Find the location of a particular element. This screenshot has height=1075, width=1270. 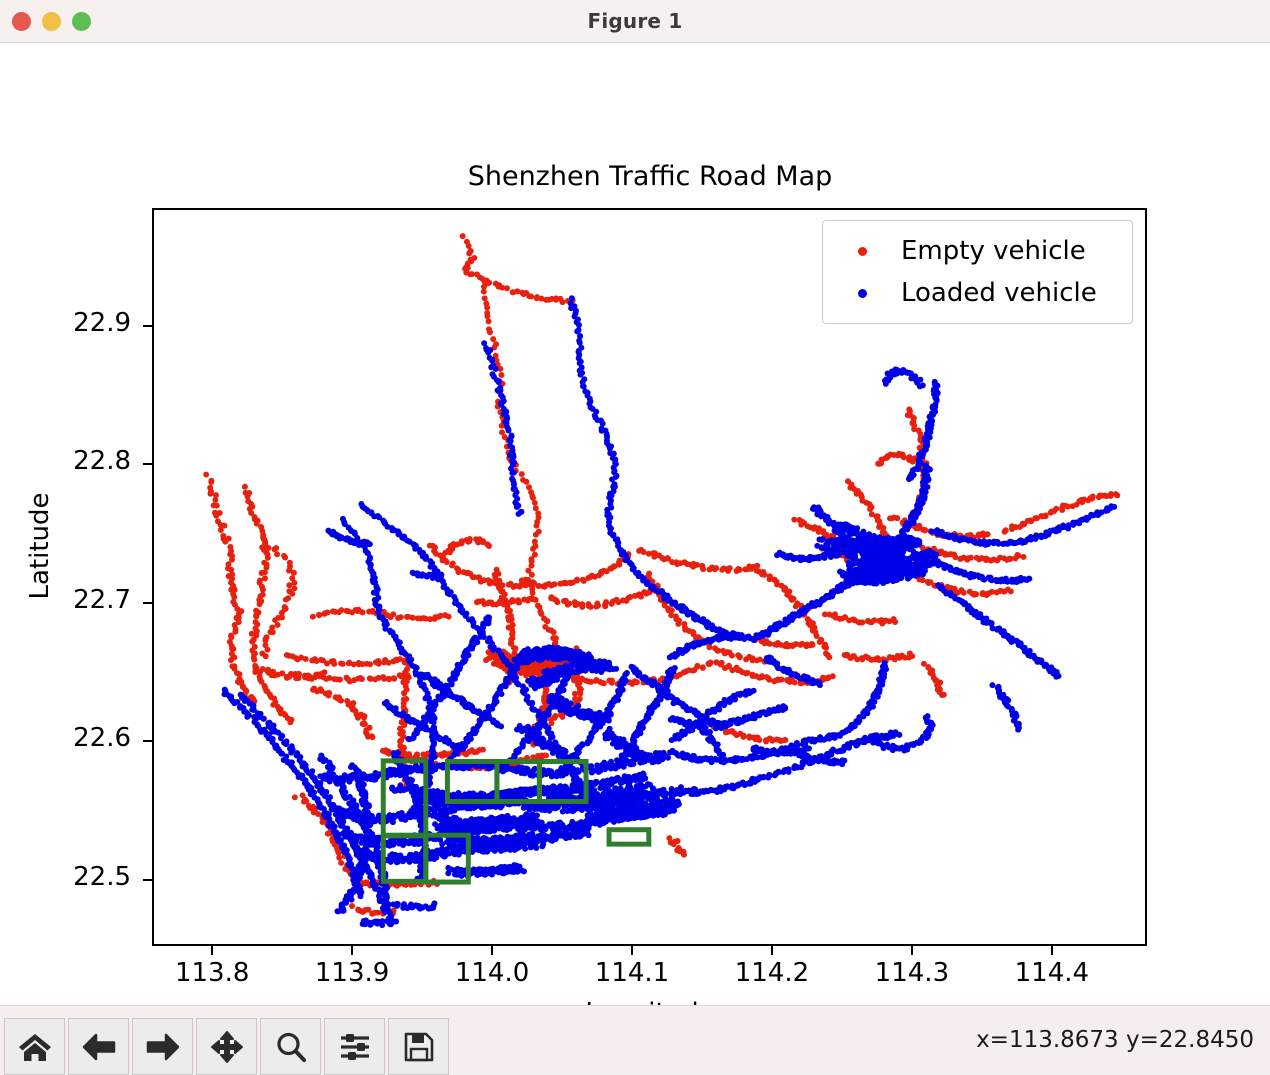

legend-item-loaded-vehicle: Loaded vehicle is located at coordinates (977, 293).